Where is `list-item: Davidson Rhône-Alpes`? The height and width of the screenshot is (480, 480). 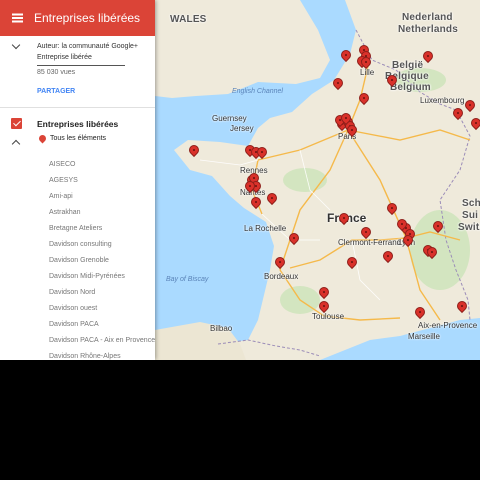
list-item: Davidson Rhône-Alpes is located at coordinates (77, 354).